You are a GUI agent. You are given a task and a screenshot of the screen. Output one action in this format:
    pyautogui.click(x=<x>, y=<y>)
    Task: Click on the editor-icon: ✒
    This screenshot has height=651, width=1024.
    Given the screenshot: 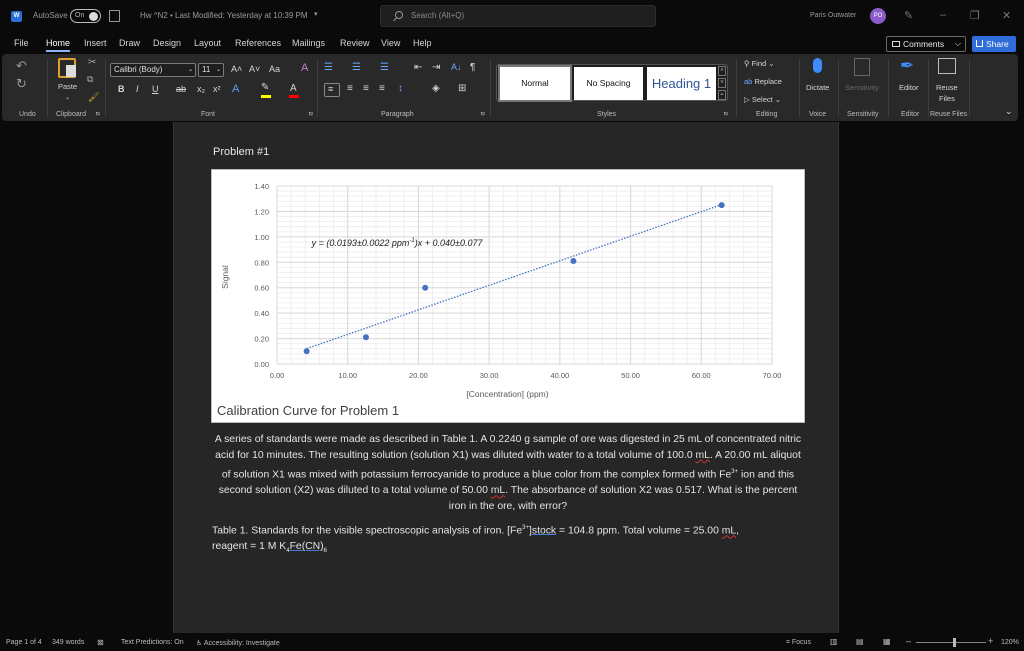 What is the action you would take?
    pyautogui.click(x=907, y=66)
    